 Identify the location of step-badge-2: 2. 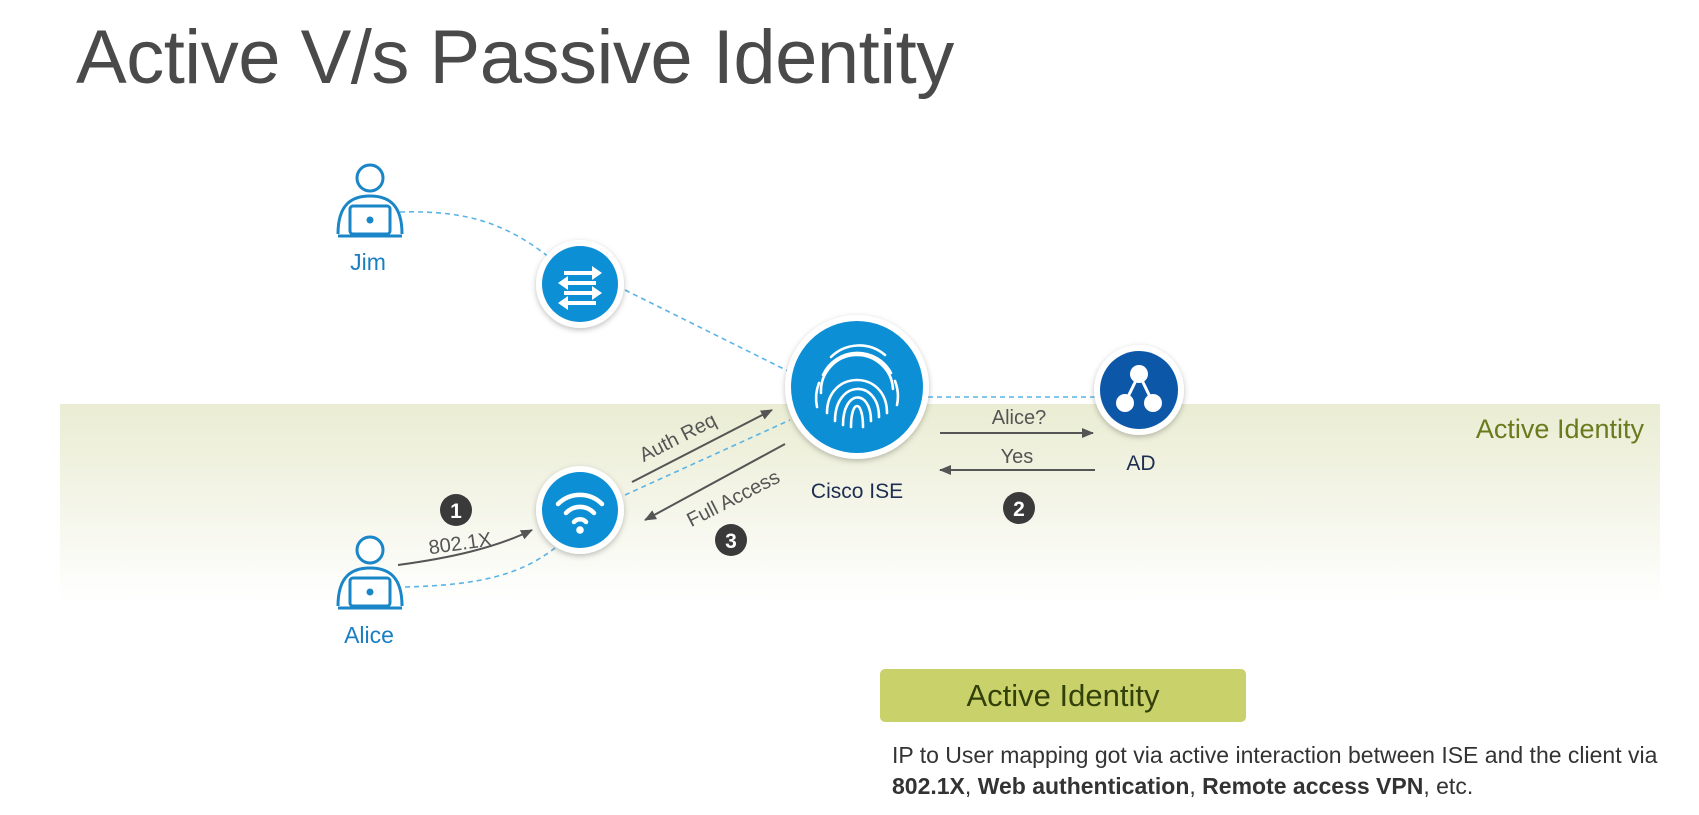
(1019, 508).